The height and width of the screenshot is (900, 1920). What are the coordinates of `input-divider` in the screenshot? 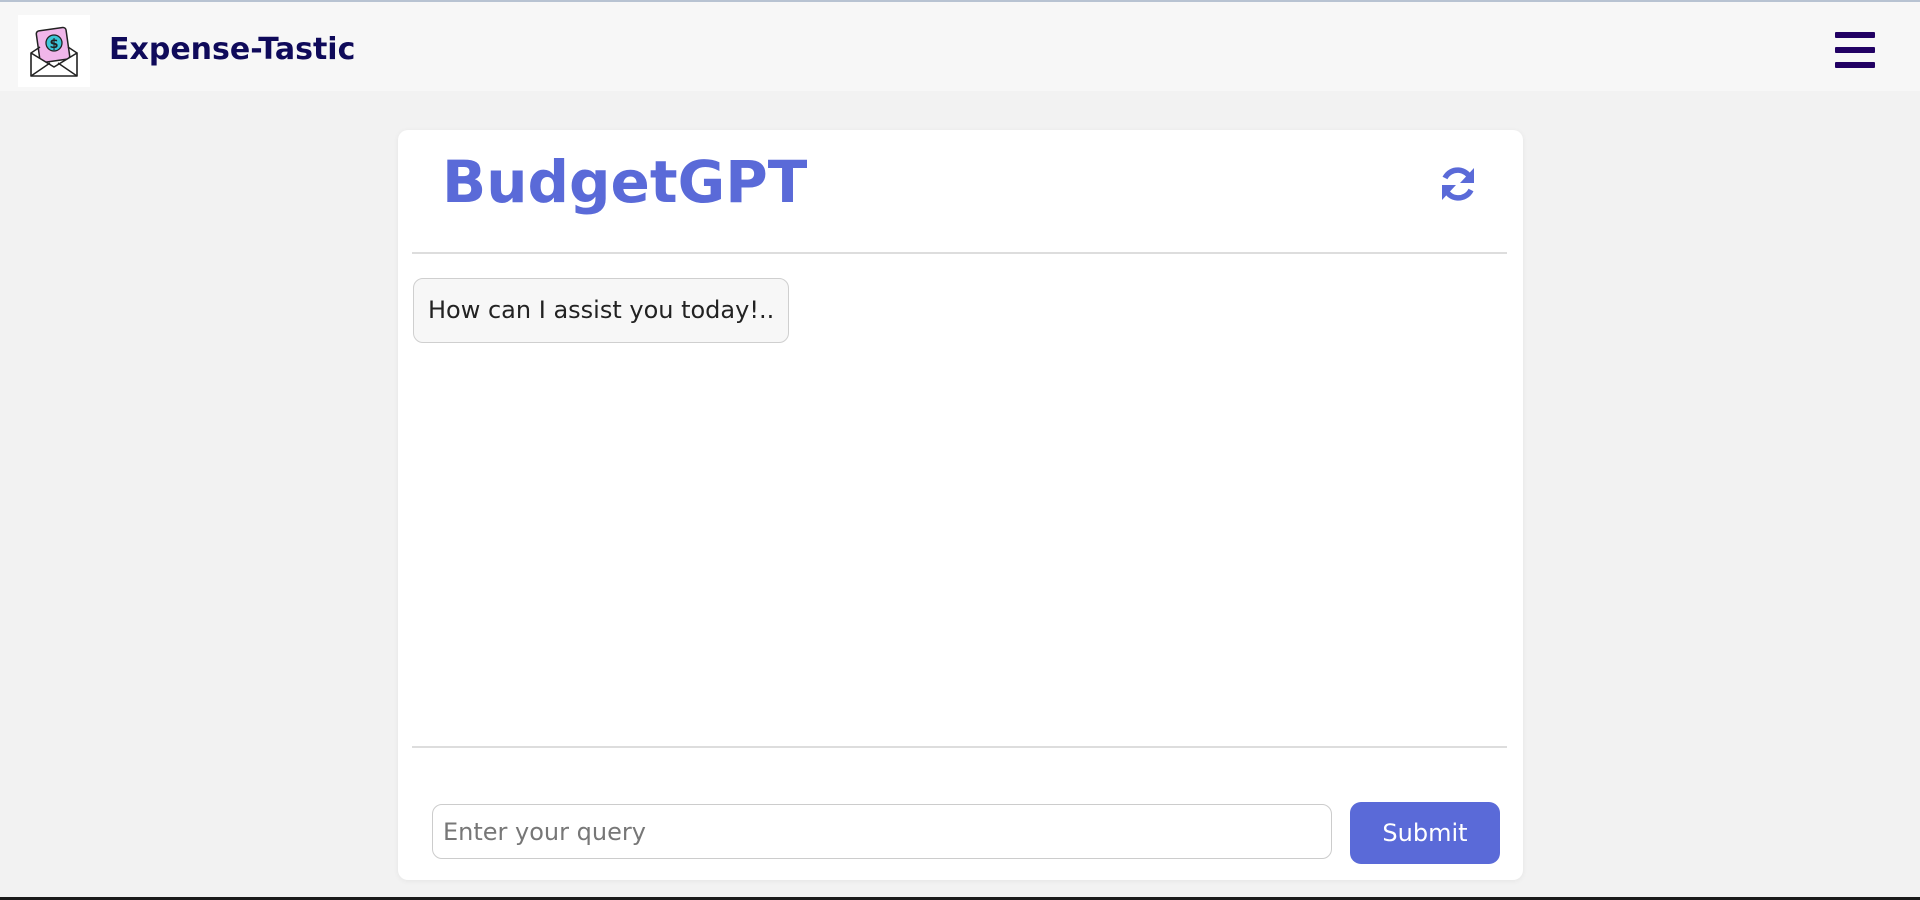 It's located at (959, 747).